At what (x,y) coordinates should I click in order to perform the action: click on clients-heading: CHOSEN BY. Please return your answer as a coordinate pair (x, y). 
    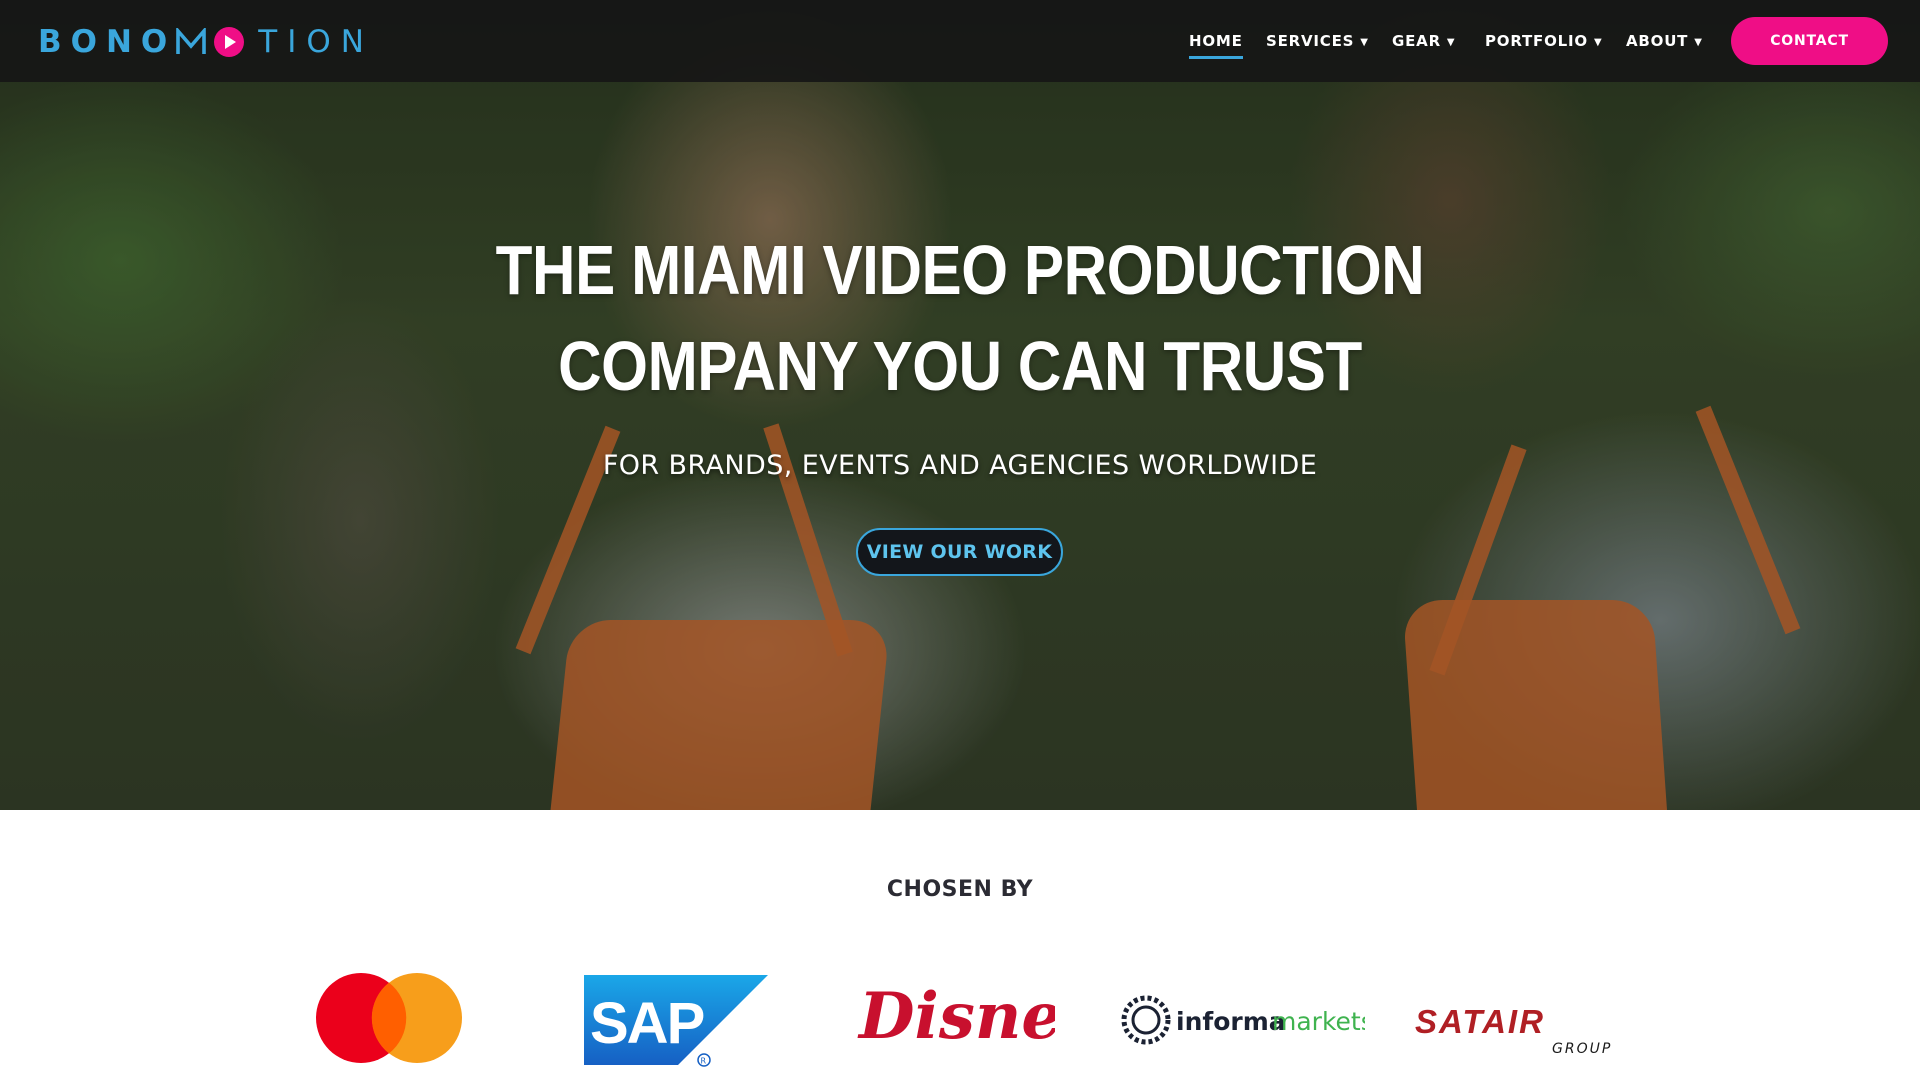
    Looking at the image, I should click on (960, 889).